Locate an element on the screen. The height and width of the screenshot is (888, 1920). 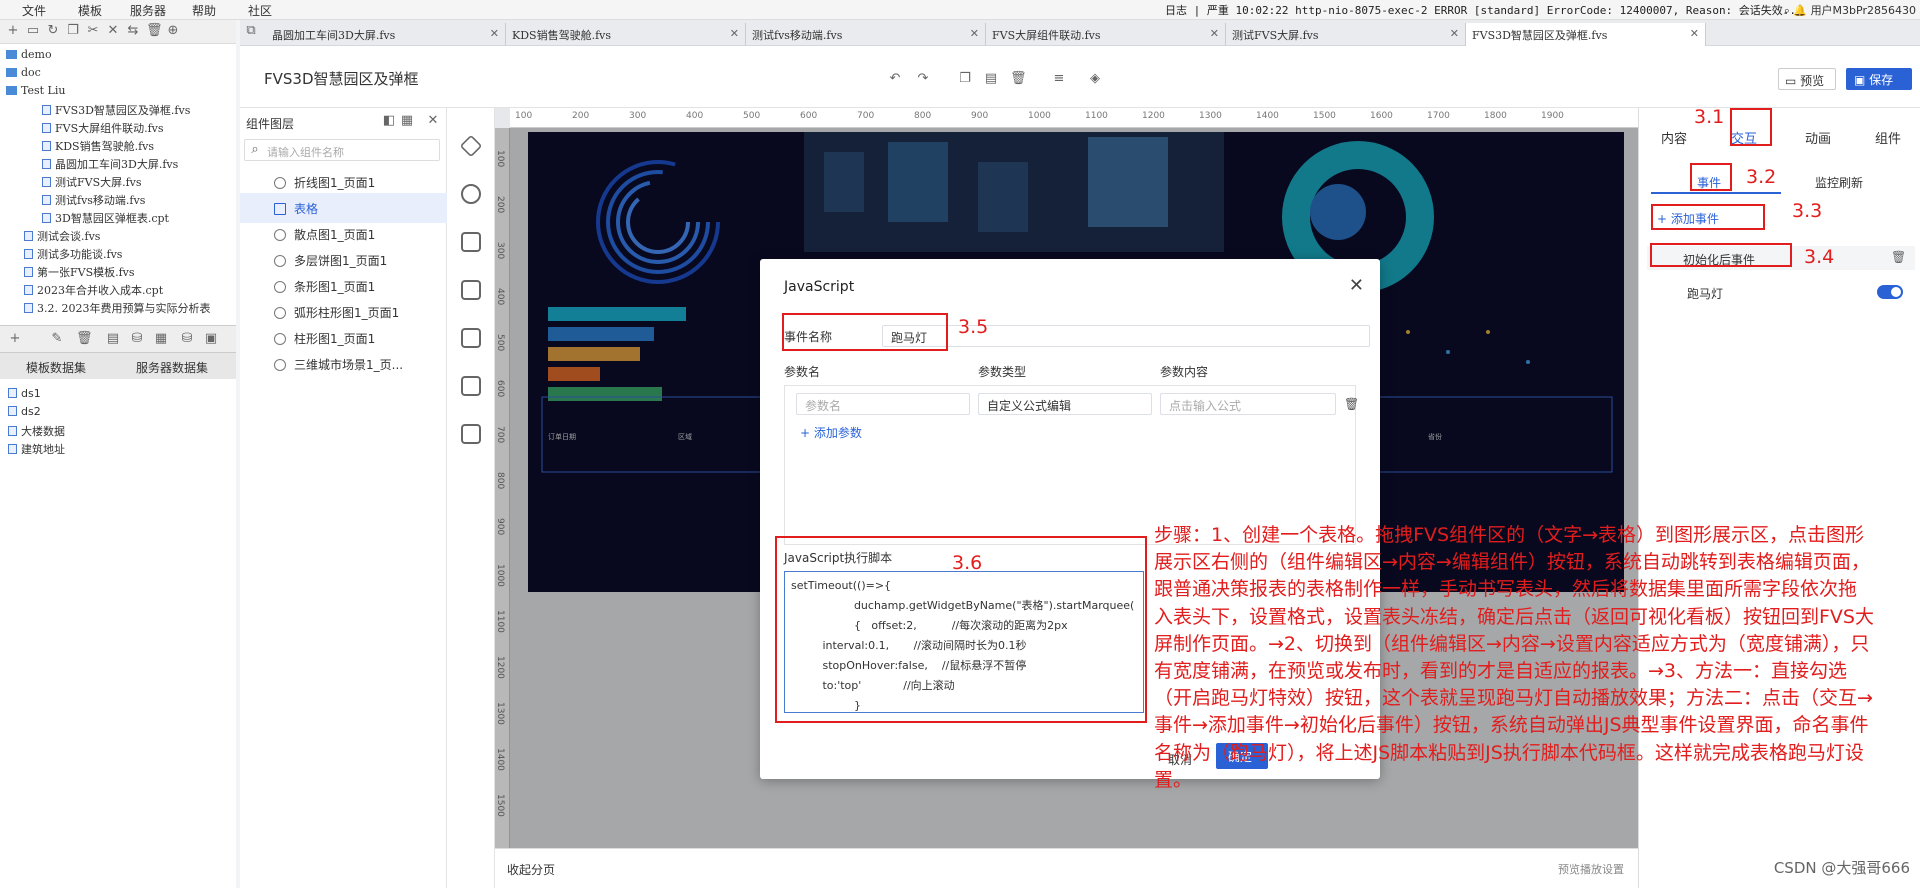
folder-open-icon: ▭ is located at coordinates (33, 31).